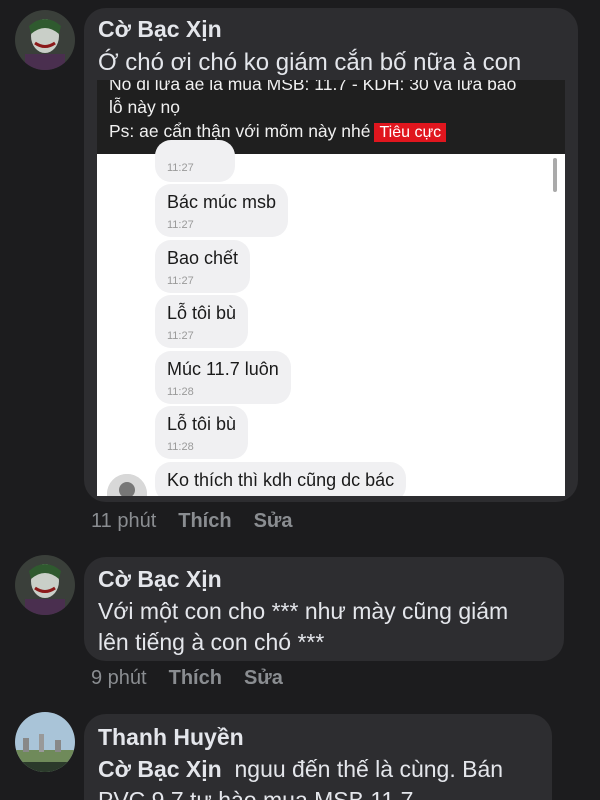 This screenshot has width=600, height=800. Describe the element at coordinates (127, 485) in the screenshot. I see `chat-avatar` at that location.